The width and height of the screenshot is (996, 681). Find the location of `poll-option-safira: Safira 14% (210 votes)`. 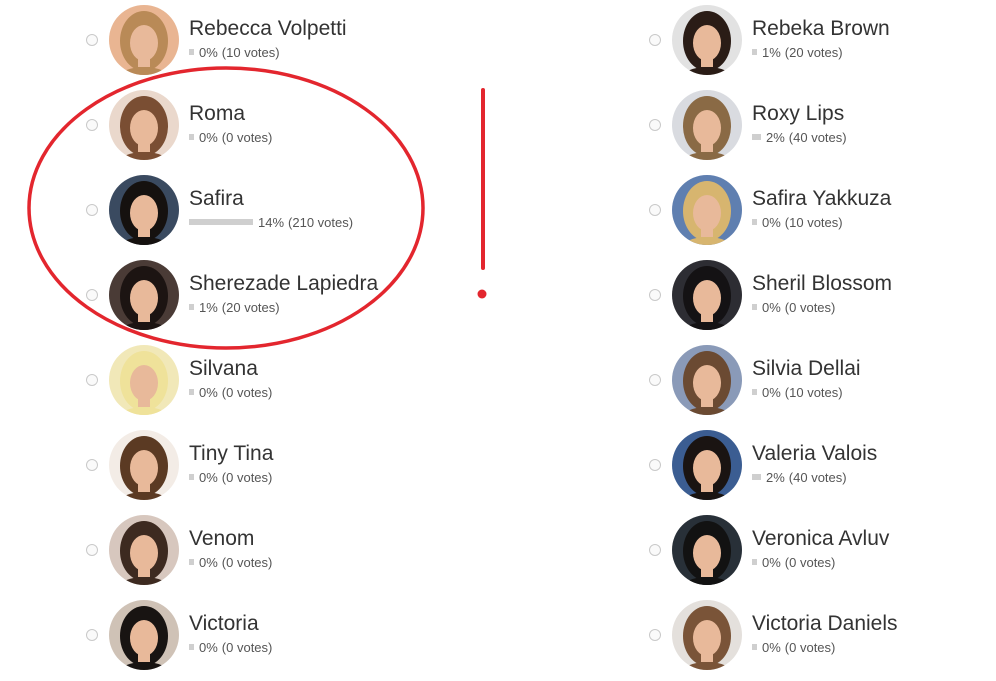

poll-option-safira: Safira 14% (210 votes) is located at coordinates (294, 212).